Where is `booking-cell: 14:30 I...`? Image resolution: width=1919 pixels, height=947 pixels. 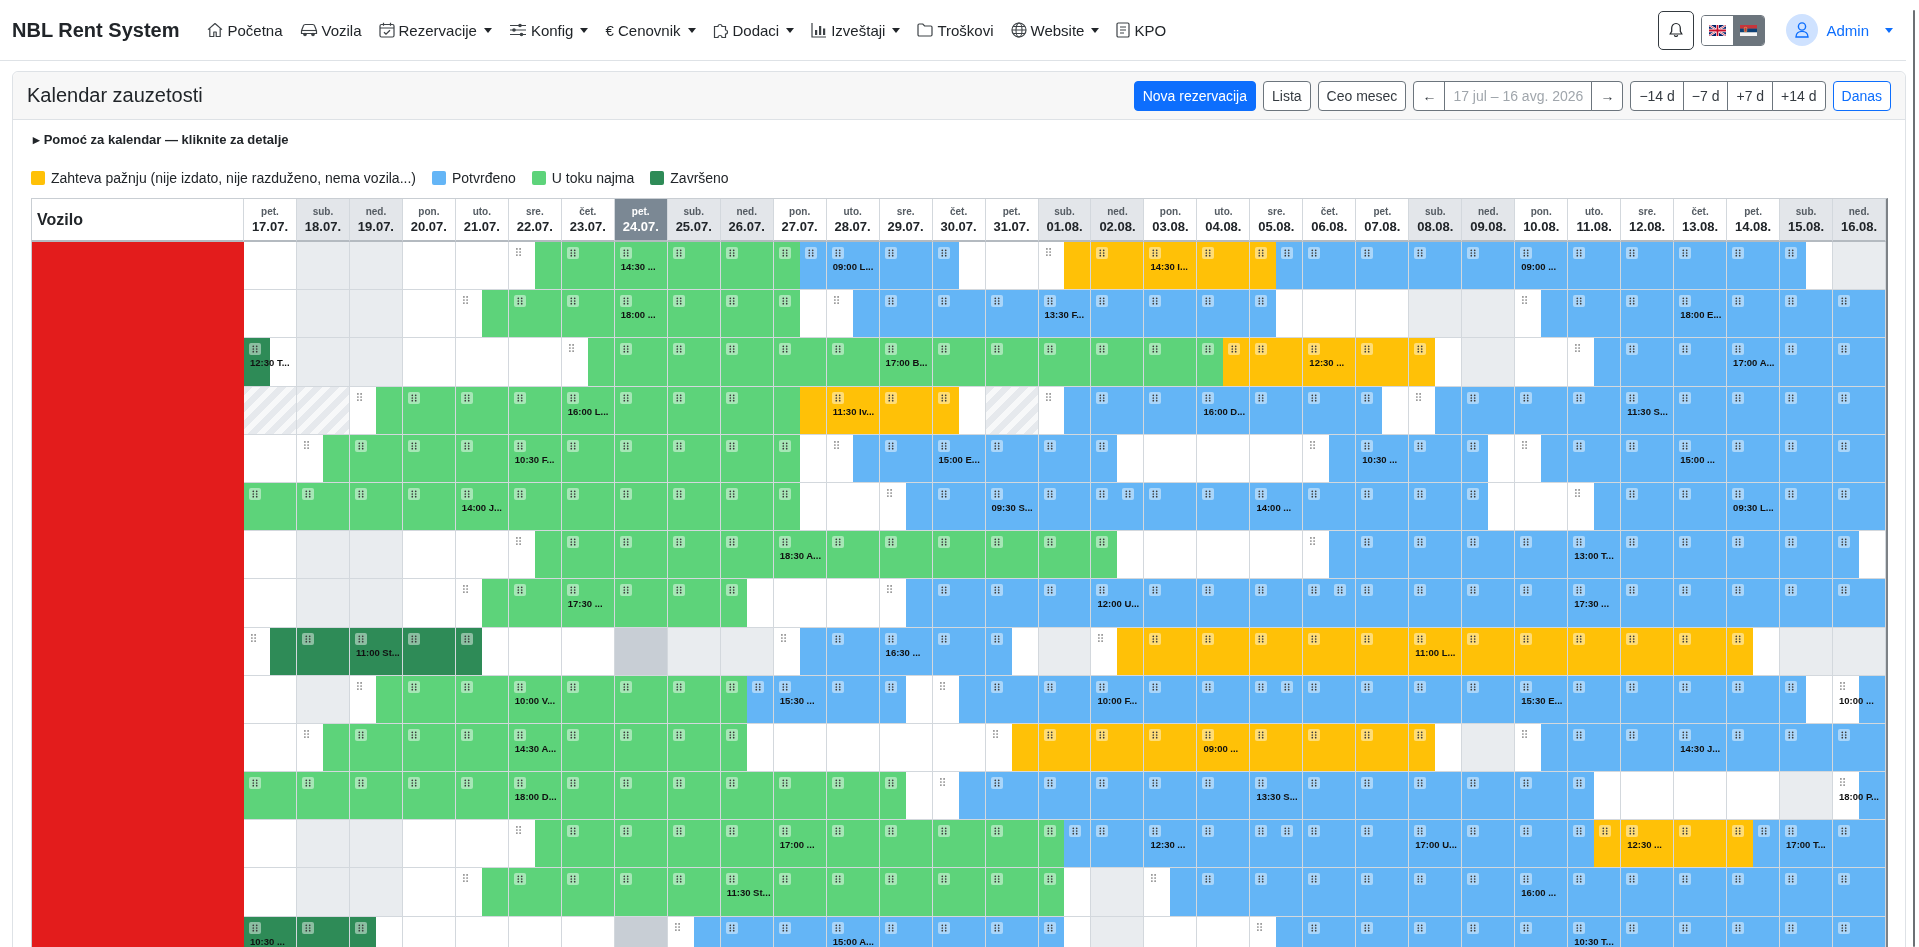
booking-cell: 14:30 I... is located at coordinates (1171, 266).